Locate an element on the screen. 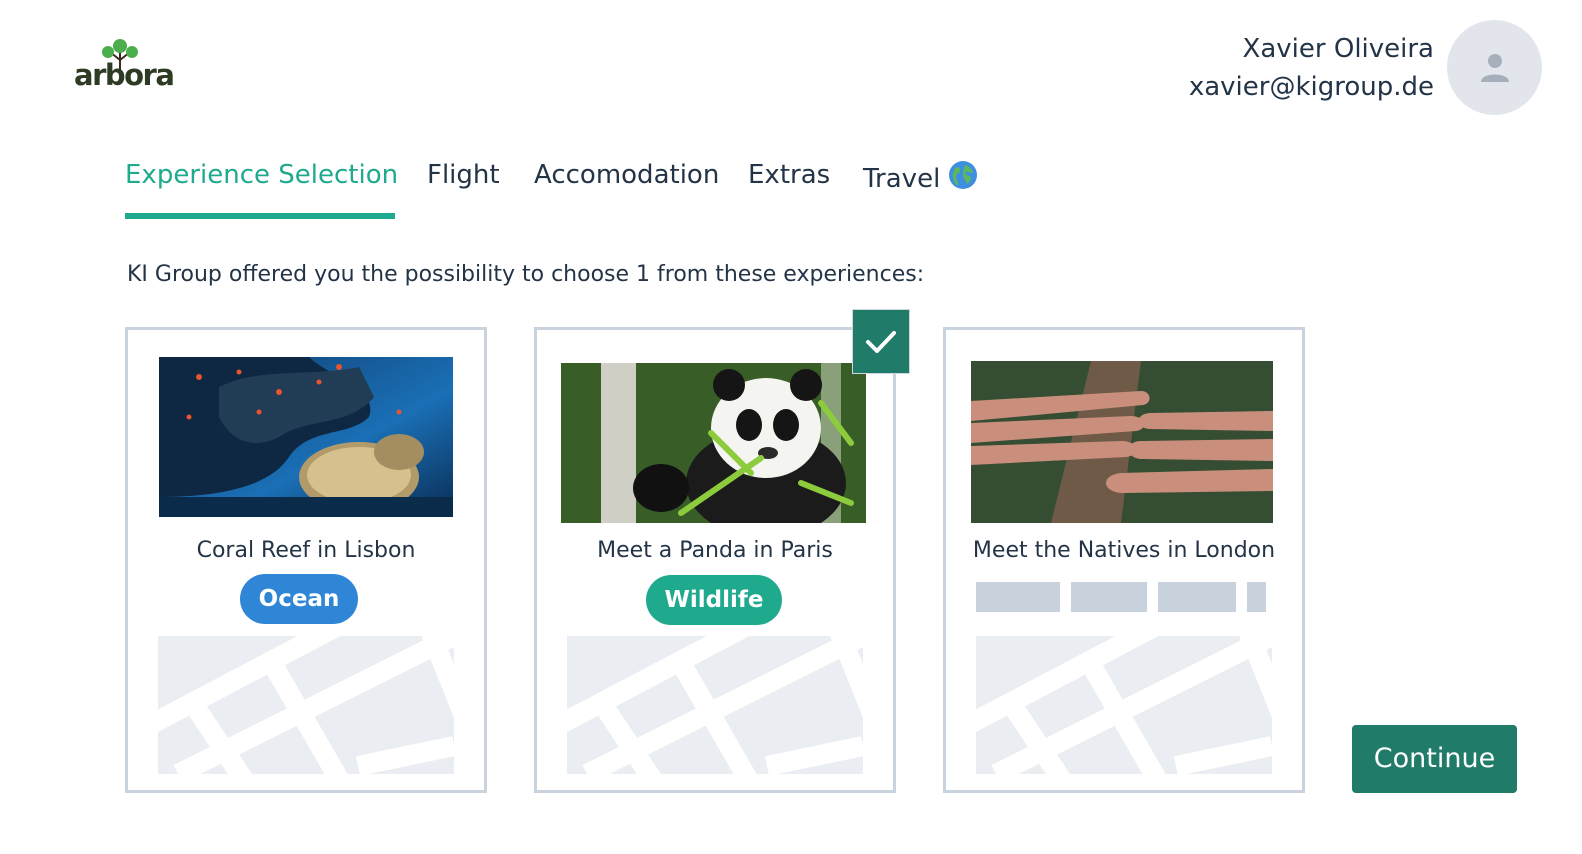 This screenshot has height=854, width=1582. tab-flight: Flight is located at coordinates (463, 175).